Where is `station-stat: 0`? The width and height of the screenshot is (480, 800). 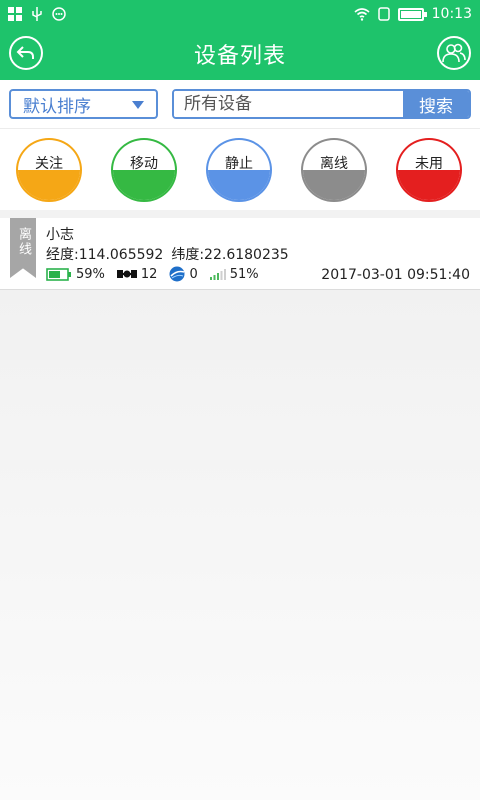 station-stat: 0 is located at coordinates (183, 274).